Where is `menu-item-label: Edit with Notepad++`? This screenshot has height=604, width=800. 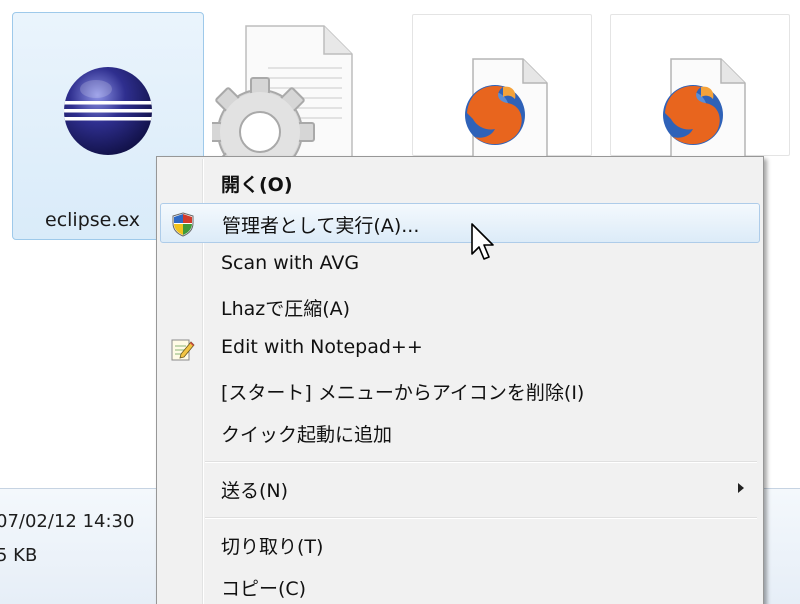 menu-item-label: Edit with Notepad++ is located at coordinates (322, 347).